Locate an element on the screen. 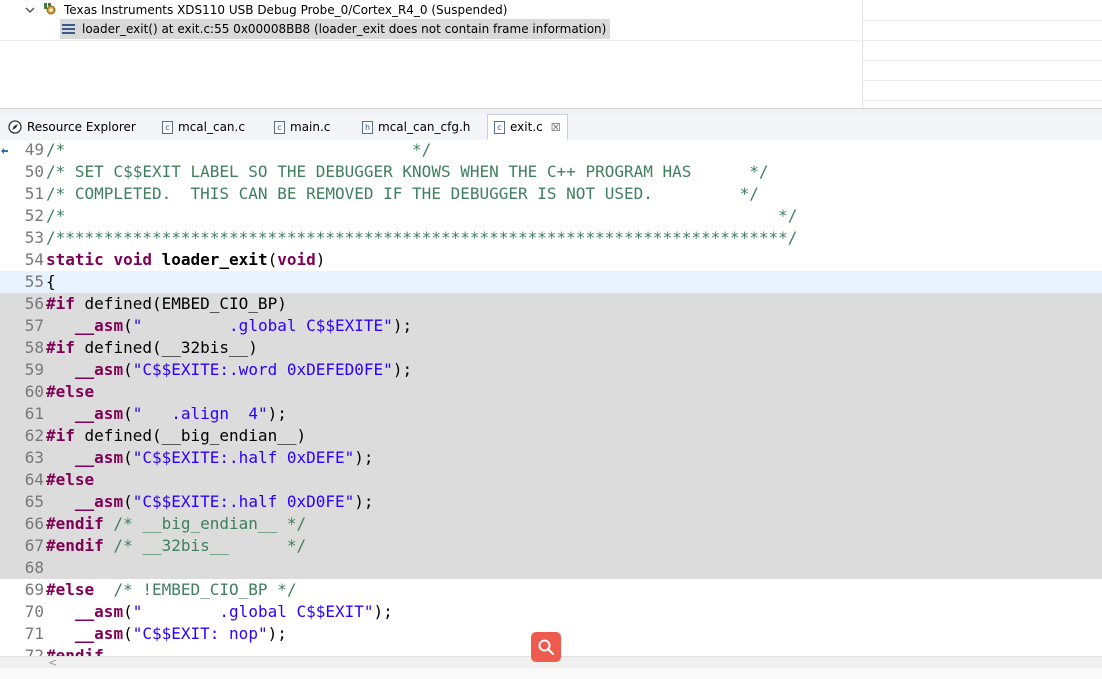 The image size is (1102, 679). search-icon is located at coordinates (546, 647).